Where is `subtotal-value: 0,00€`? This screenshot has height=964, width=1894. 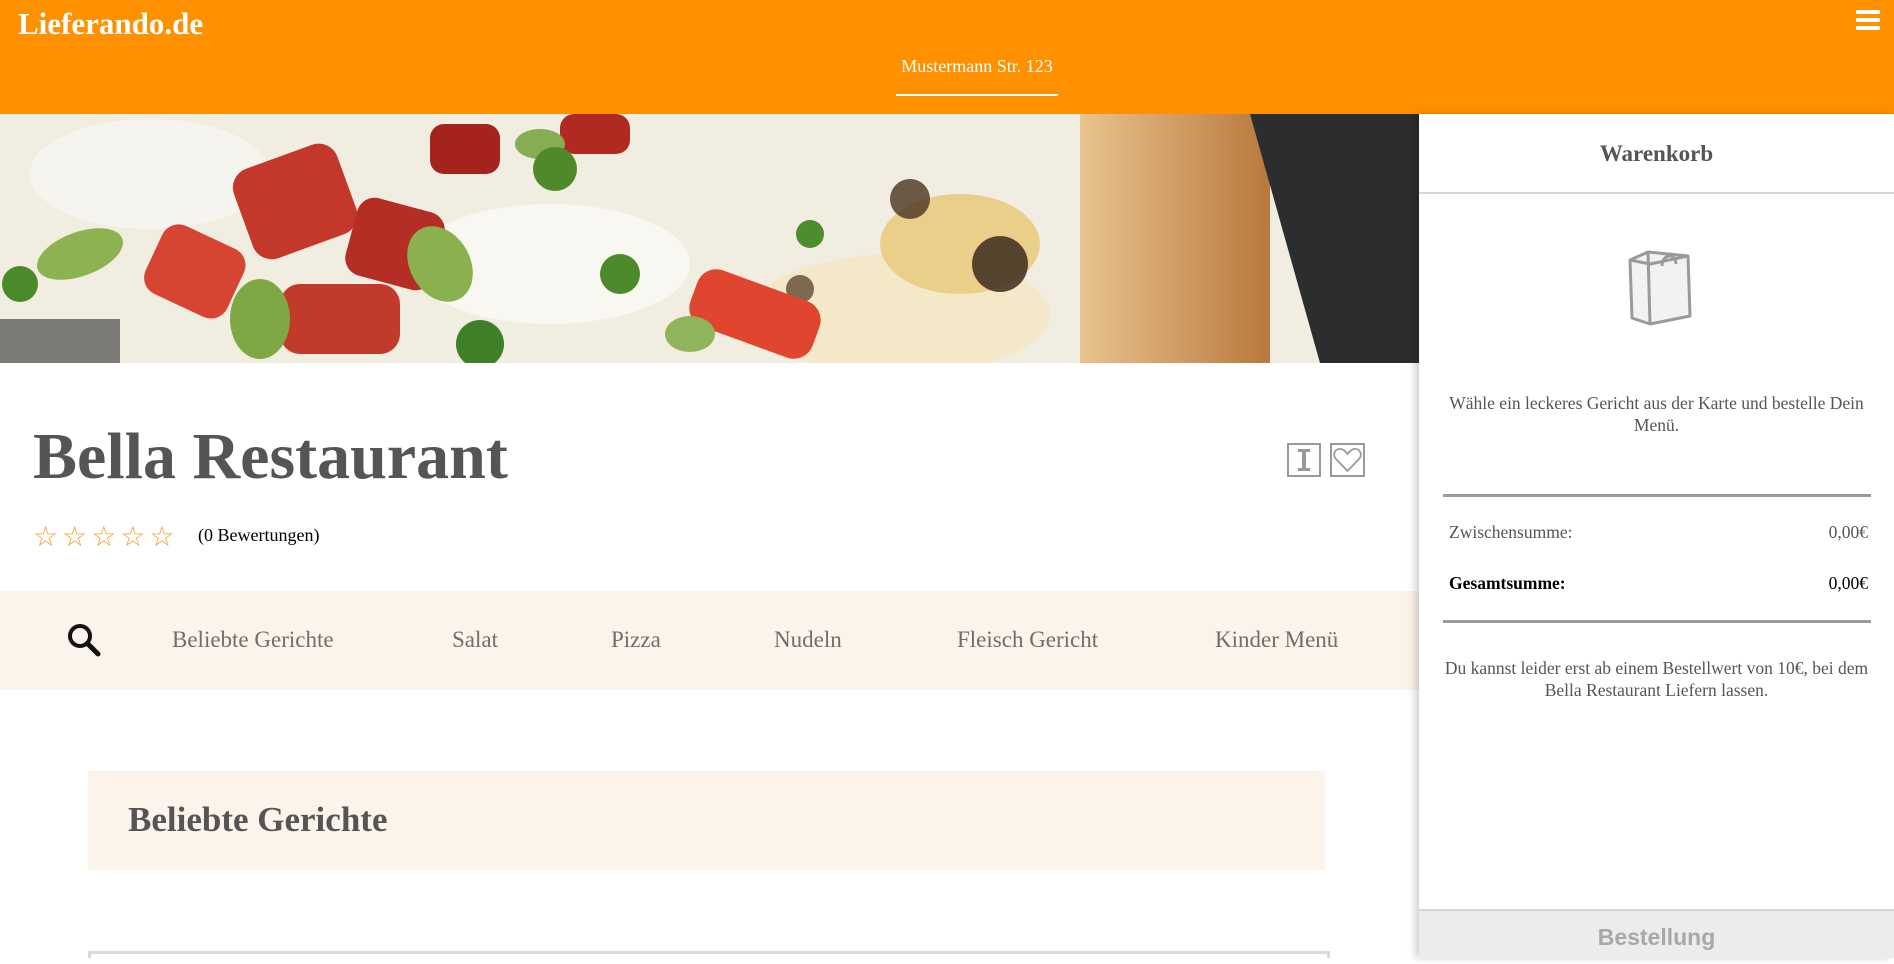
subtotal-value: 0,00€ is located at coordinates (1848, 532).